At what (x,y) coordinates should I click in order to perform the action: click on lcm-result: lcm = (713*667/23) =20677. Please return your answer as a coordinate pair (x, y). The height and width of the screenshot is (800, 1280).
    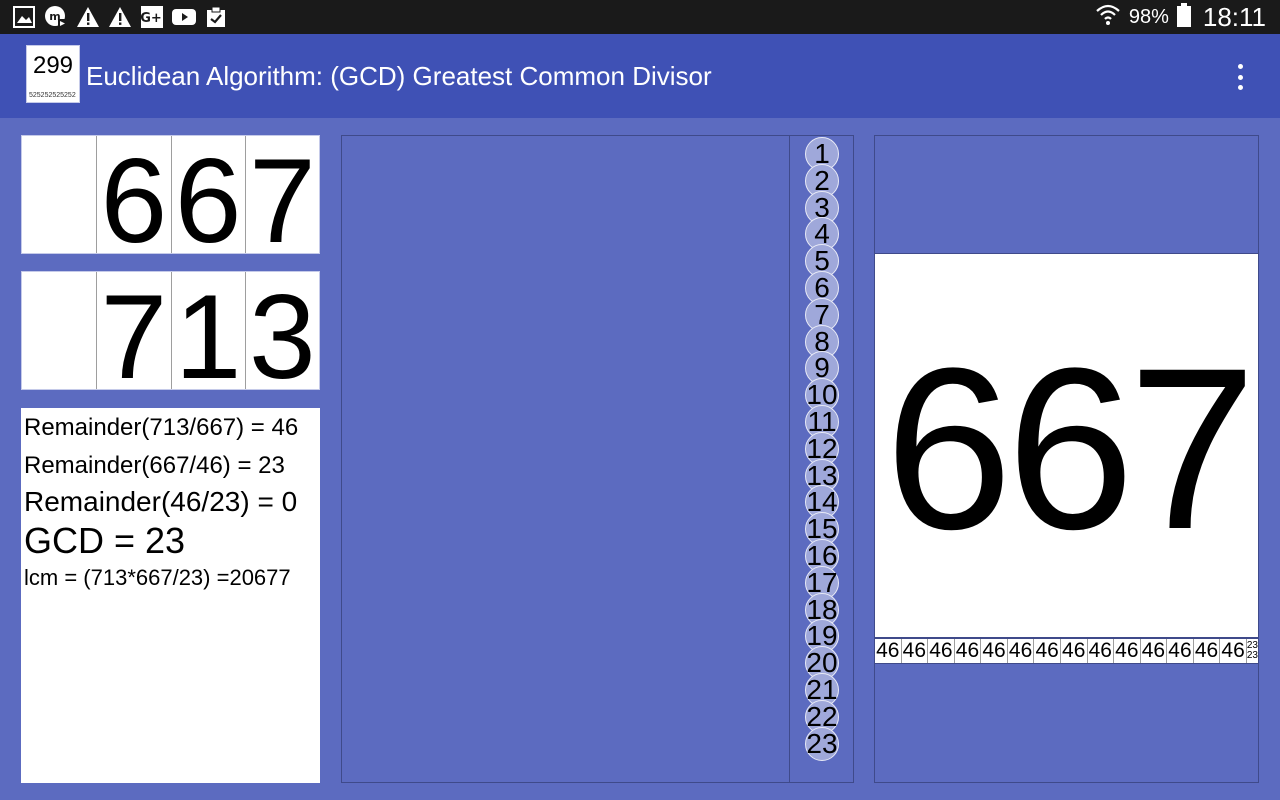
    Looking at the image, I should click on (157, 577).